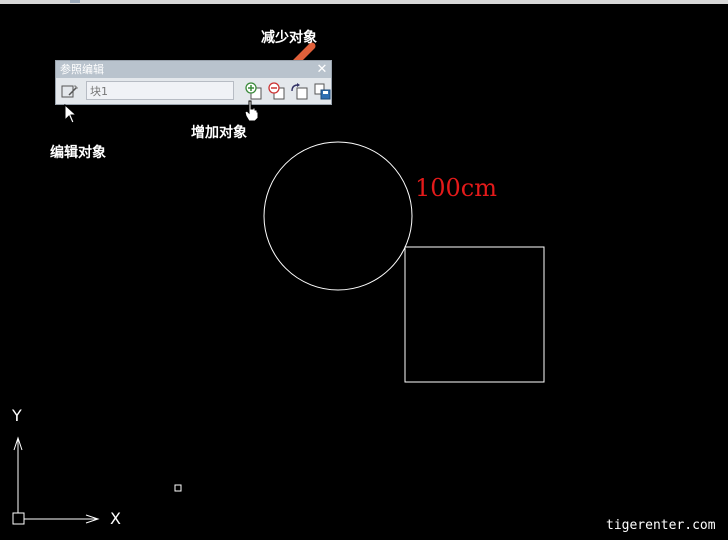 This screenshot has height=540, width=728. Describe the element at coordinates (253, 91) in the screenshot. I see `add-to-workset-icon` at that location.